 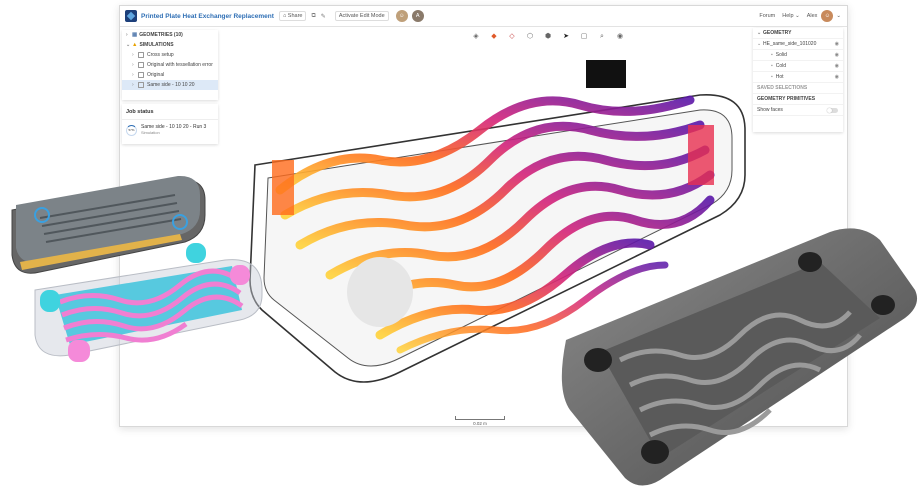 What do you see at coordinates (108, 224) in the screenshot?
I see `plate-render-top` at bounding box center [108, 224].